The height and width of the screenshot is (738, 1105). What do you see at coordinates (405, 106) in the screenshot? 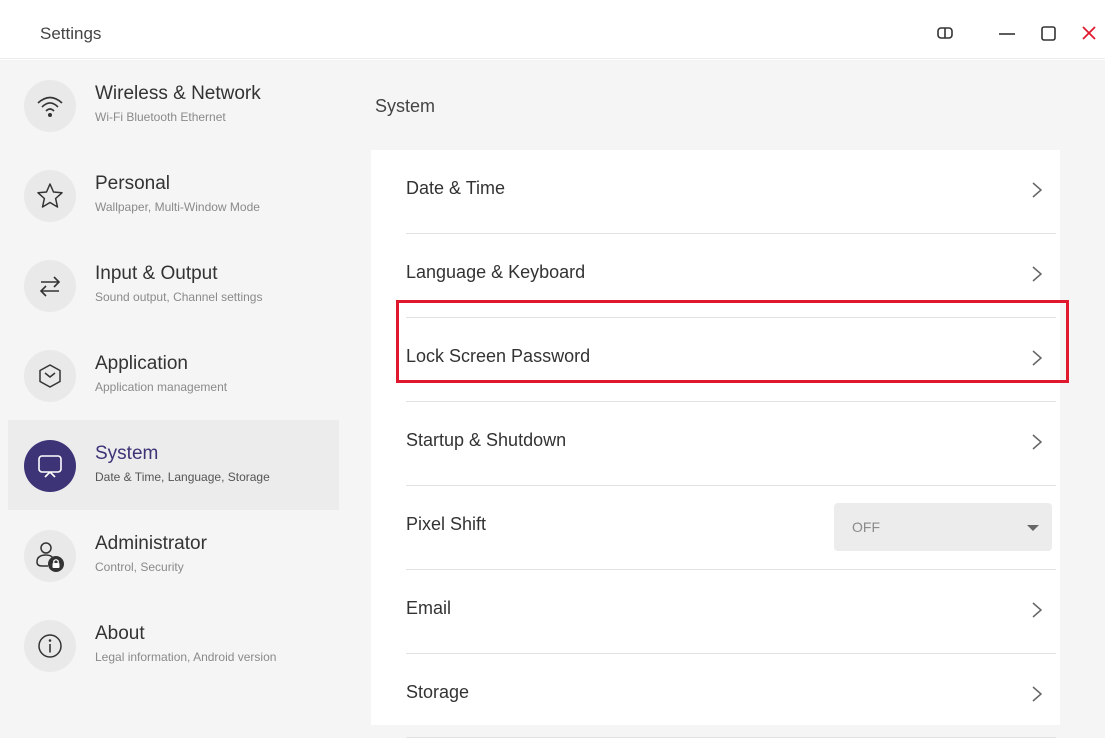
I see `section-title: System` at bounding box center [405, 106].